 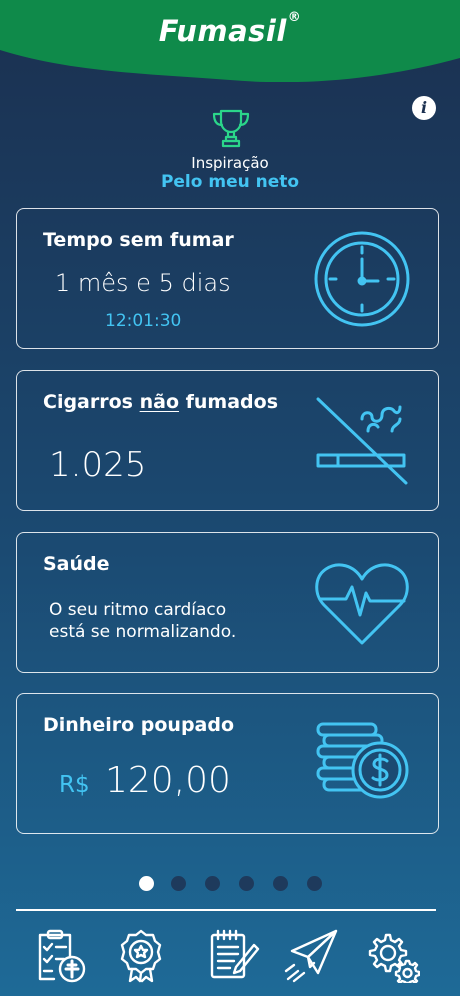 I want to click on money-saved-value: 120,00, so click(x=168, y=780).